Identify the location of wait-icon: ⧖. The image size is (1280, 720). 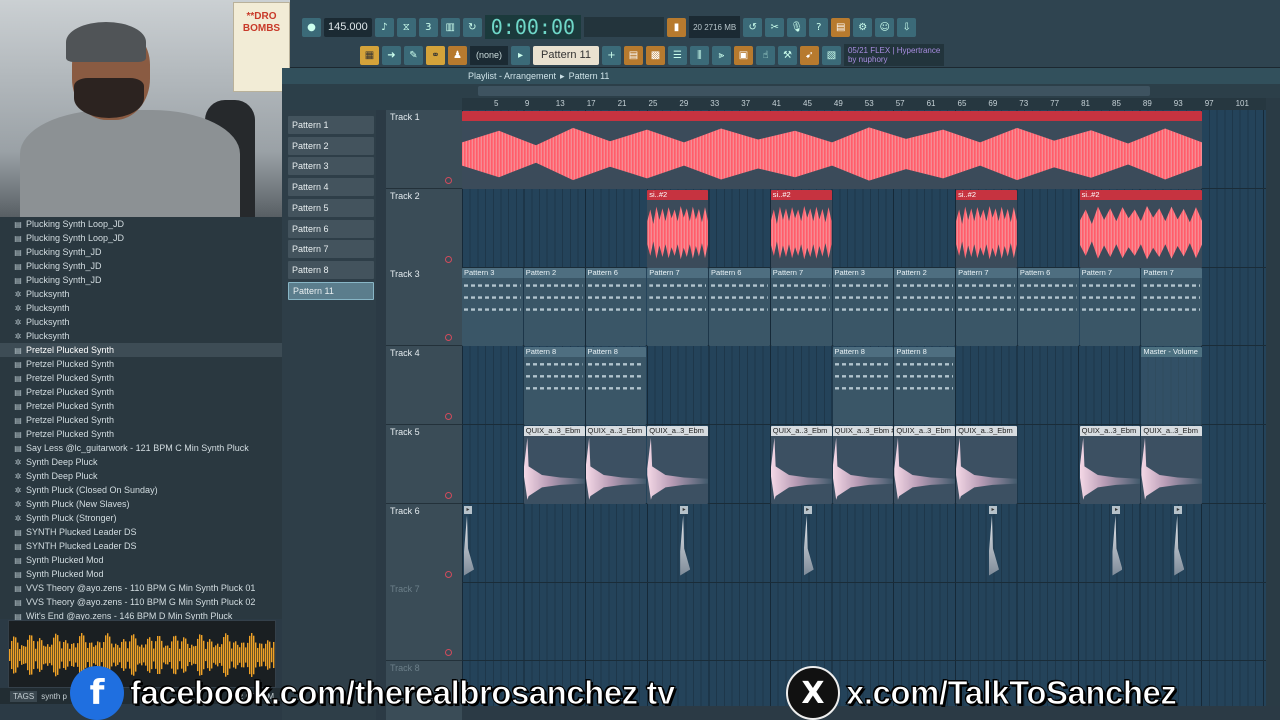
(406, 27).